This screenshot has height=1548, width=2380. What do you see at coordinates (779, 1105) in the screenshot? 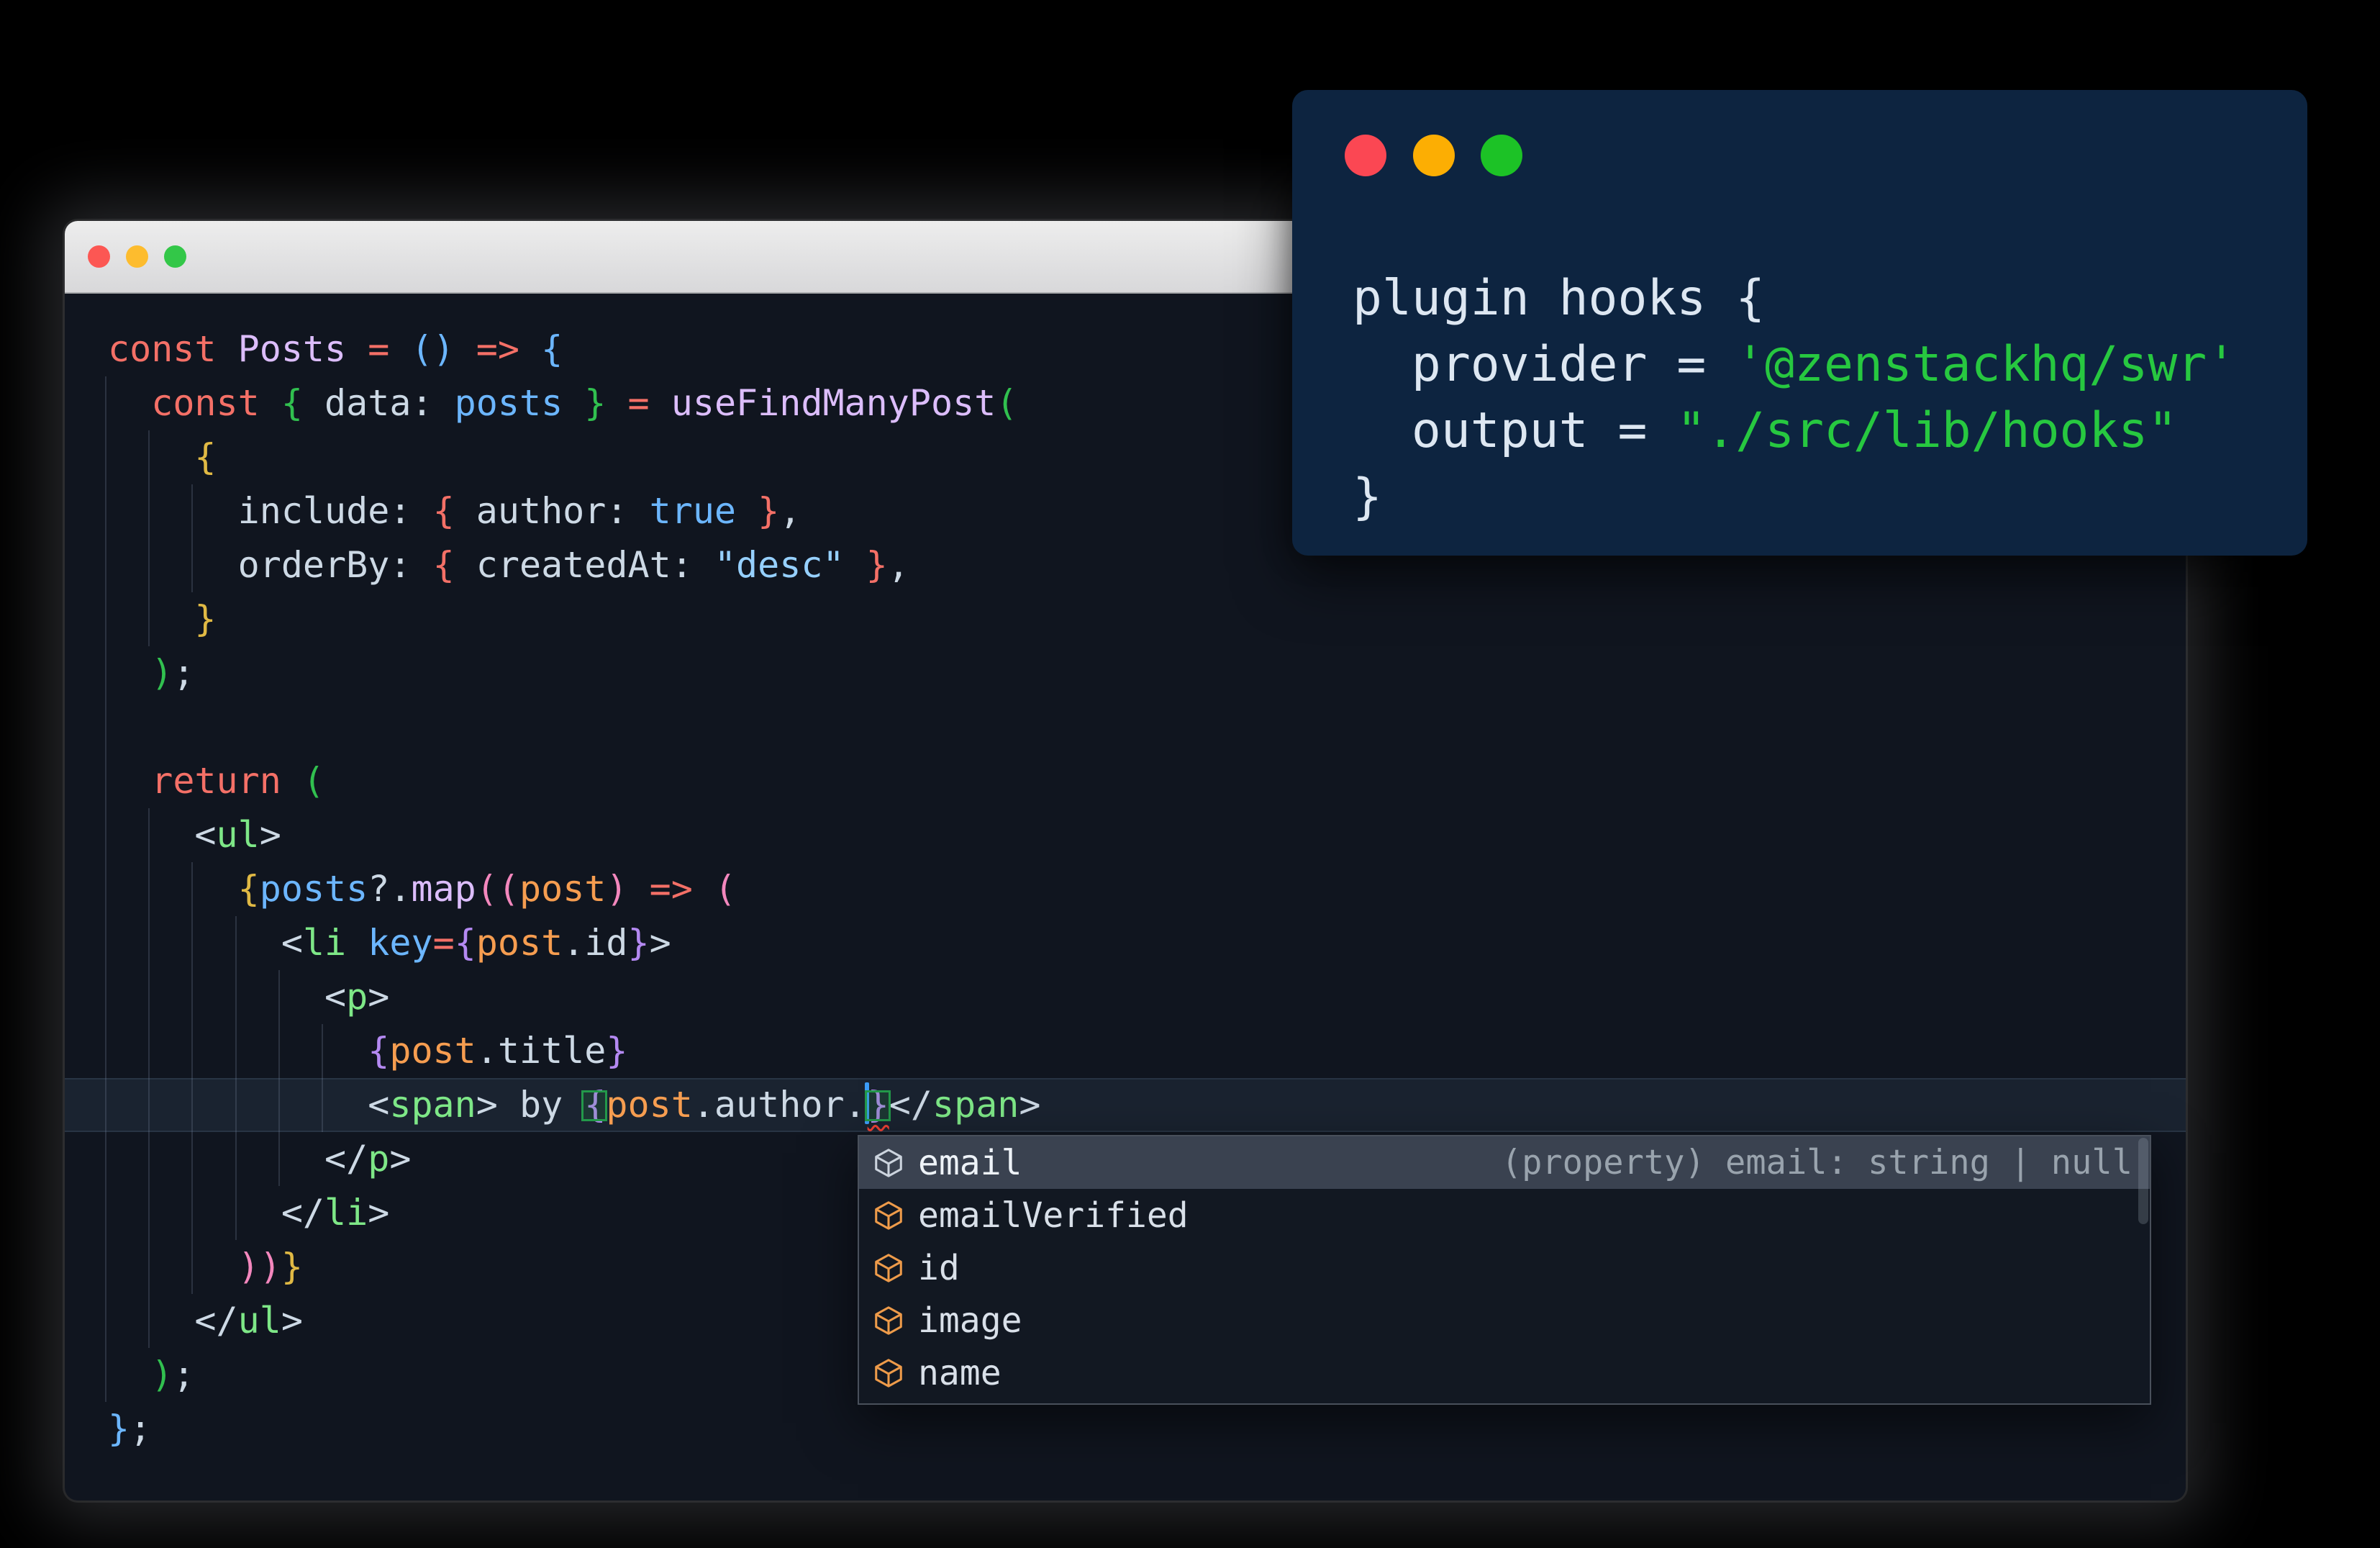
I see `code-token: .author.` at bounding box center [779, 1105].